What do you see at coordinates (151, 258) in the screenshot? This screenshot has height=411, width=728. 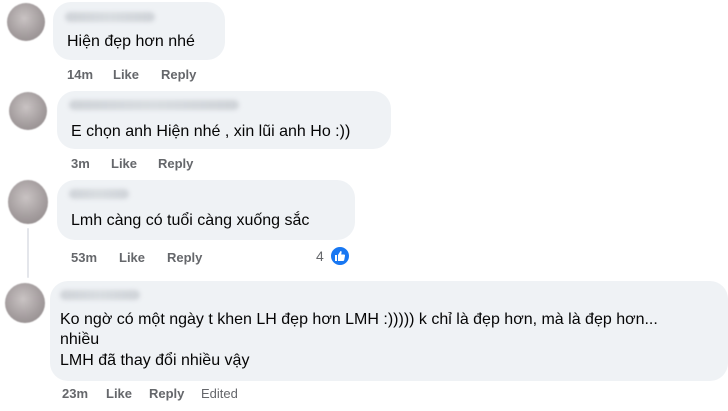 I see `comment-actions: 53m Like Reply` at bounding box center [151, 258].